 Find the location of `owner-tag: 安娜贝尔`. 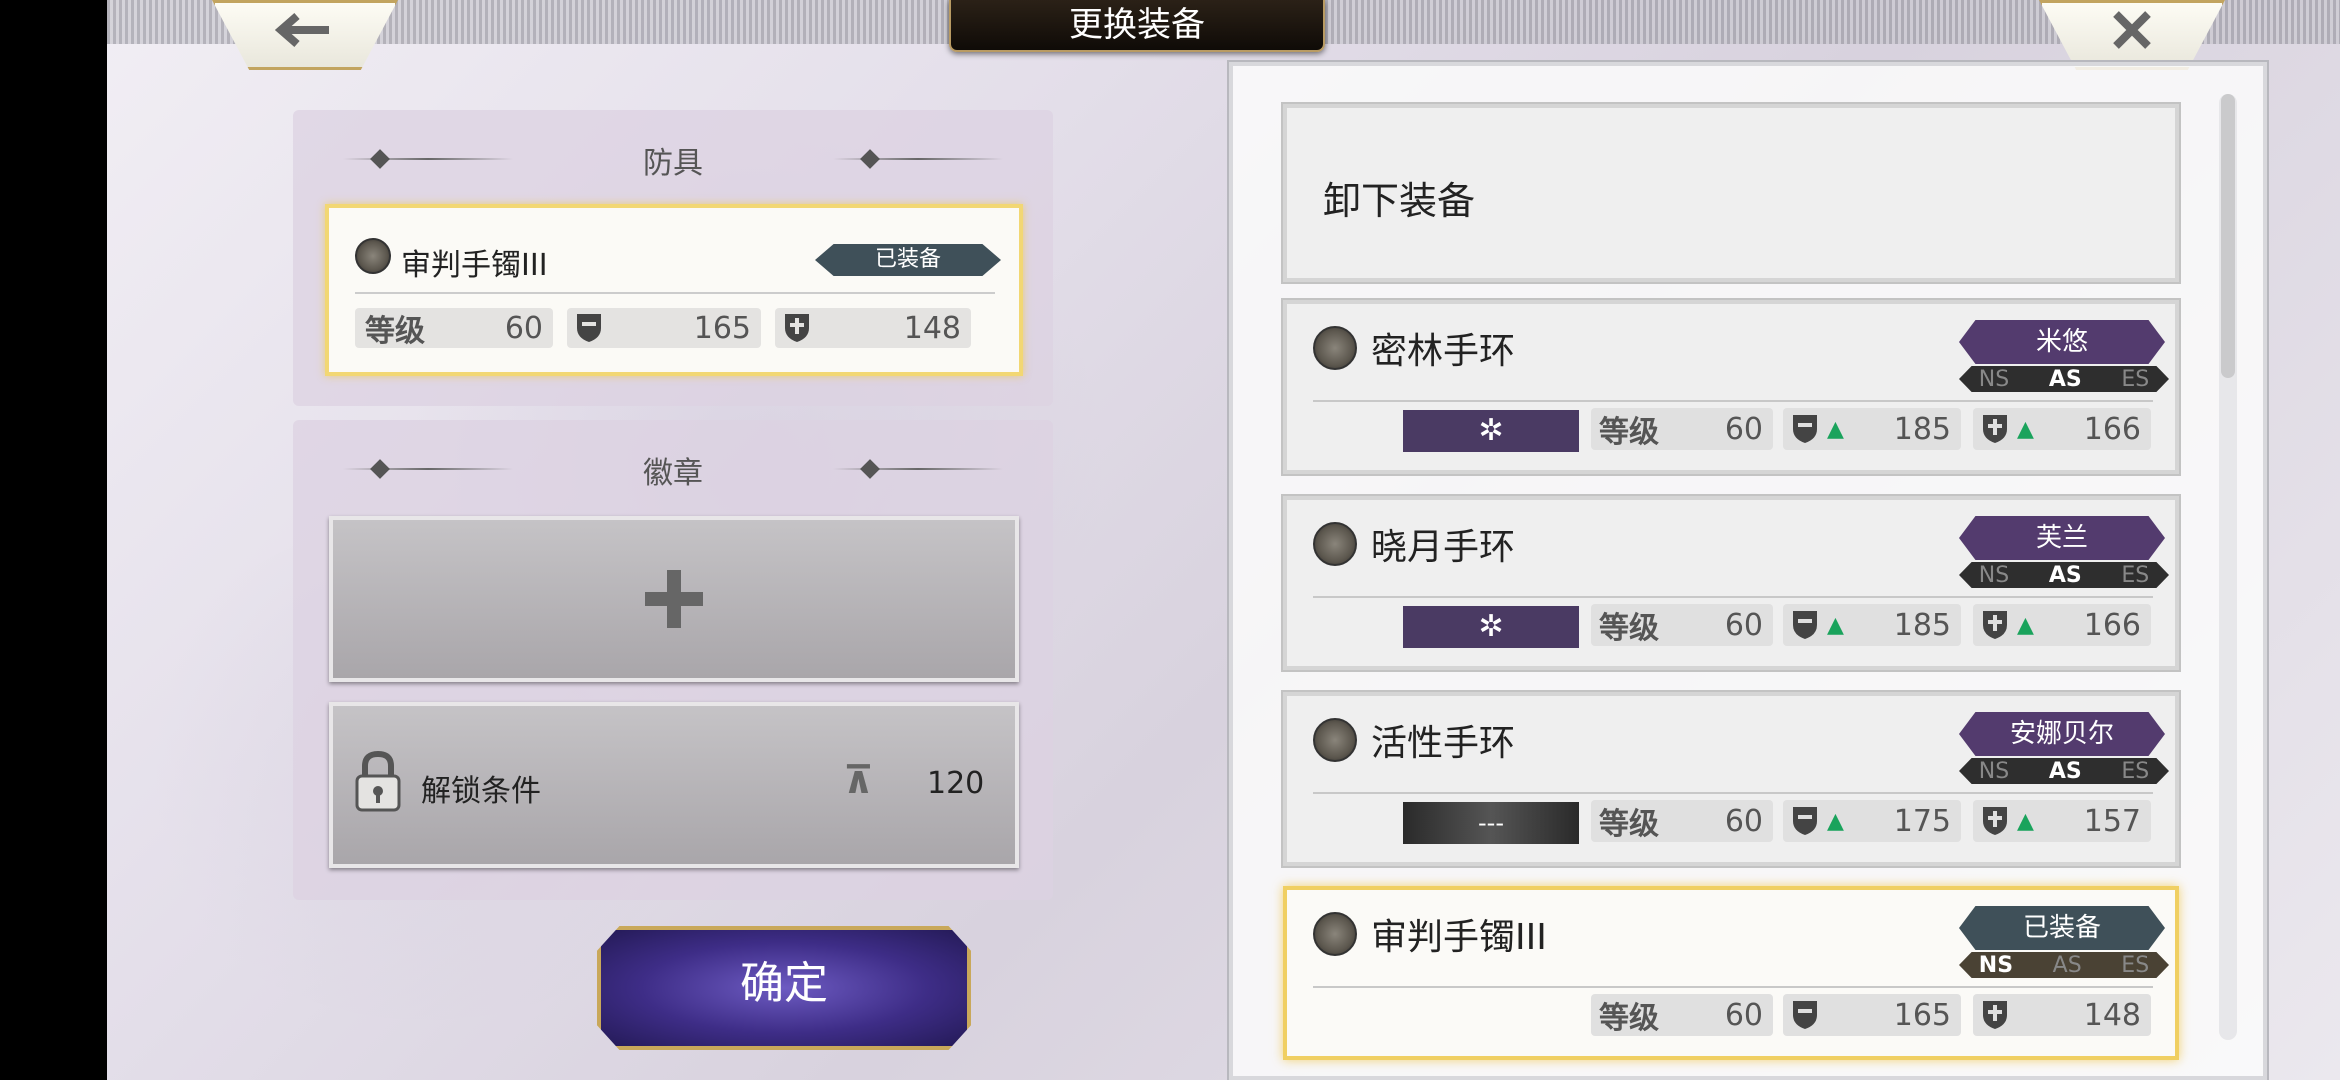

owner-tag: 安娜贝尔 is located at coordinates (2062, 734).